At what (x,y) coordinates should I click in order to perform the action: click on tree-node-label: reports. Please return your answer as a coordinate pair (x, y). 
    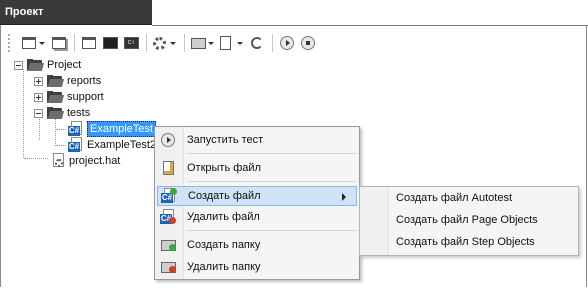
    Looking at the image, I should click on (84, 81).